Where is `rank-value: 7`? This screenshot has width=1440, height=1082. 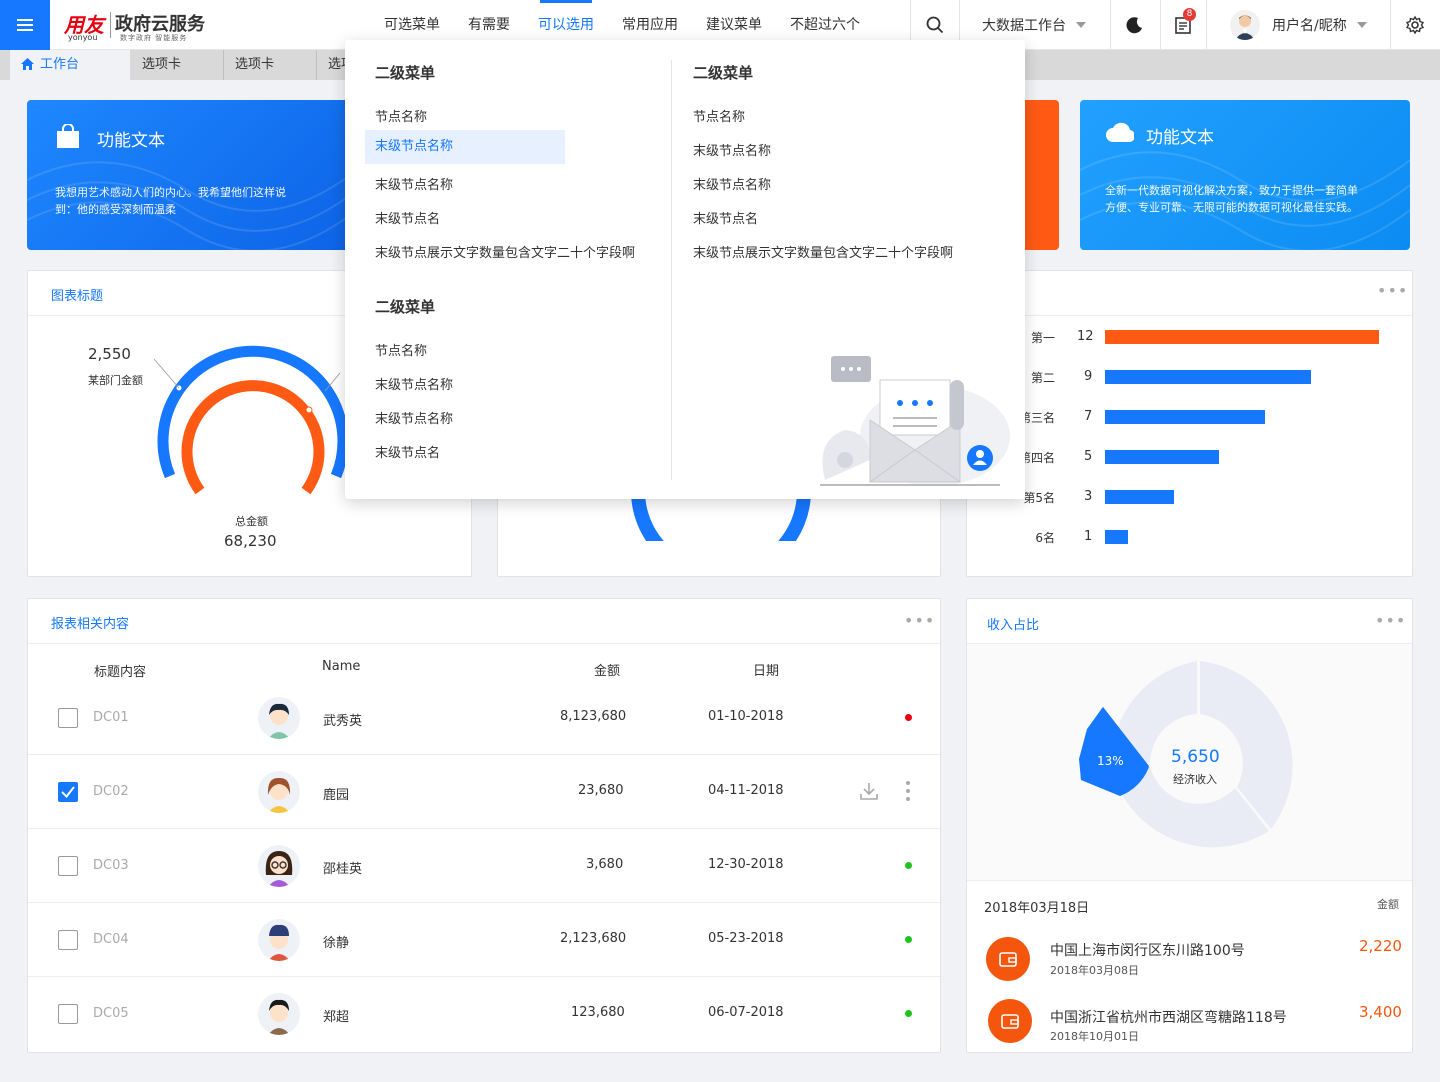
rank-value: 7 is located at coordinates (1088, 416).